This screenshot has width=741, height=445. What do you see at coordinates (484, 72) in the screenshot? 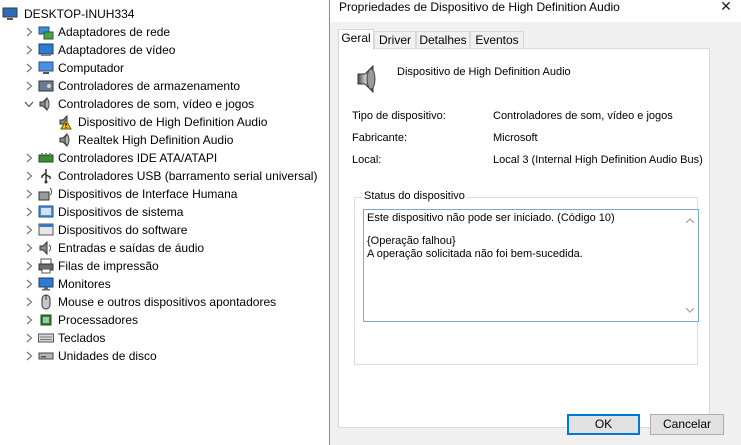
I see `device-name: Dispositivo de High Definition Audio` at bounding box center [484, 72].